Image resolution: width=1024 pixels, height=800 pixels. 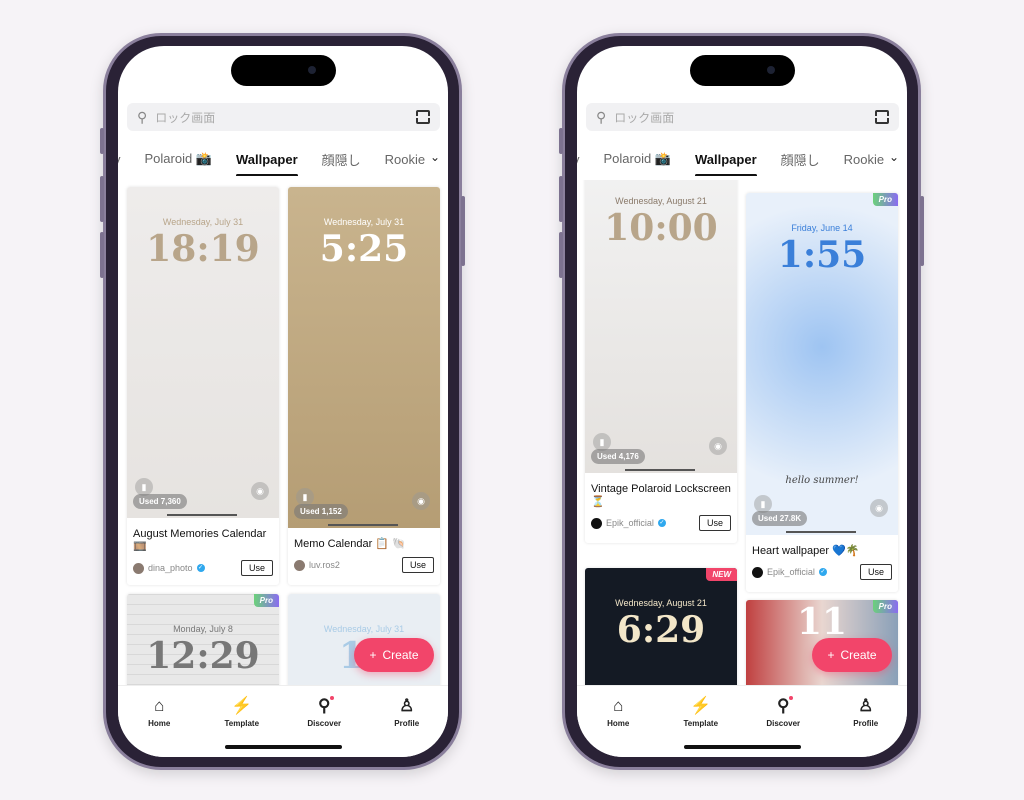 What do you see at coordinates (203, 249) in the screenshot?
I see `lockscreen-time: 18:19` at bounding box center [203, 249].